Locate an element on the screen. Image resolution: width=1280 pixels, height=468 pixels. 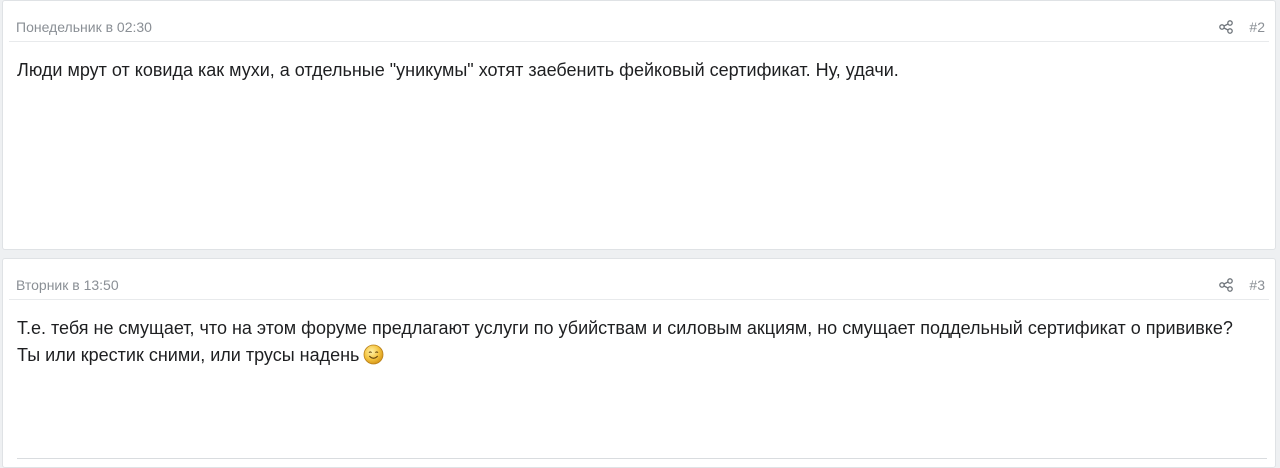
post-date-link: Вторник в 13:50 is located at coordinates (67, 285).